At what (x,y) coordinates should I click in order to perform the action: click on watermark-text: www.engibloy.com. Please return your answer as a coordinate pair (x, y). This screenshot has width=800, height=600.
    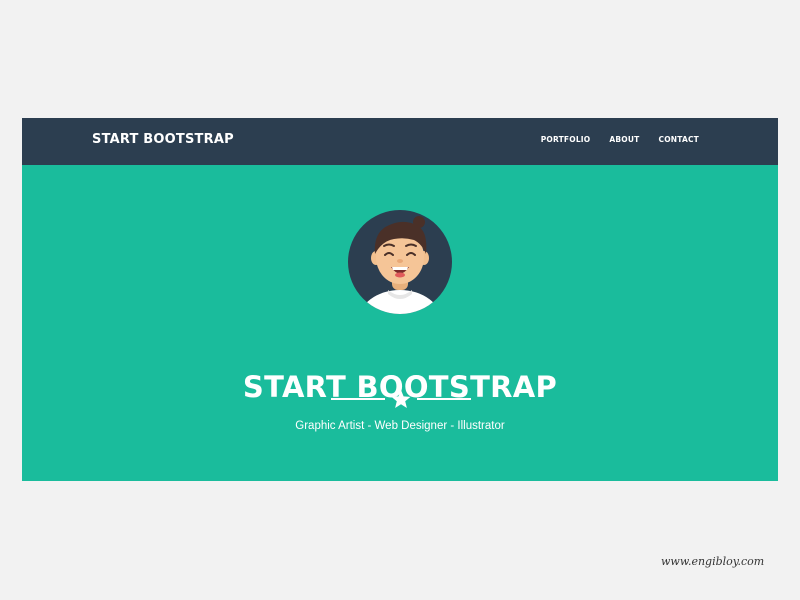
    Looking at the image, I should click on (713, 561).